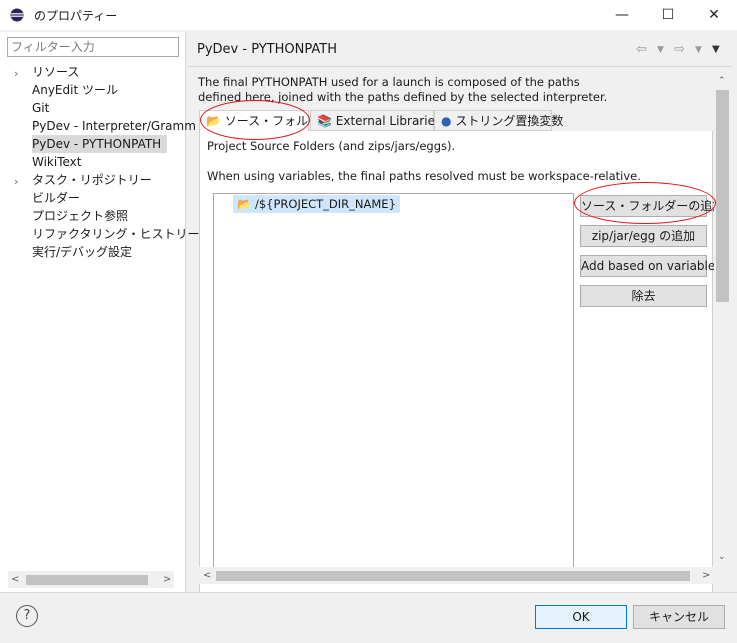 The height and width of the screenshot is (643, 737). What do you see at coordinates (17, 15) in the screenshot?
I see `eclipse-icon` at bounding box center [17, 15].